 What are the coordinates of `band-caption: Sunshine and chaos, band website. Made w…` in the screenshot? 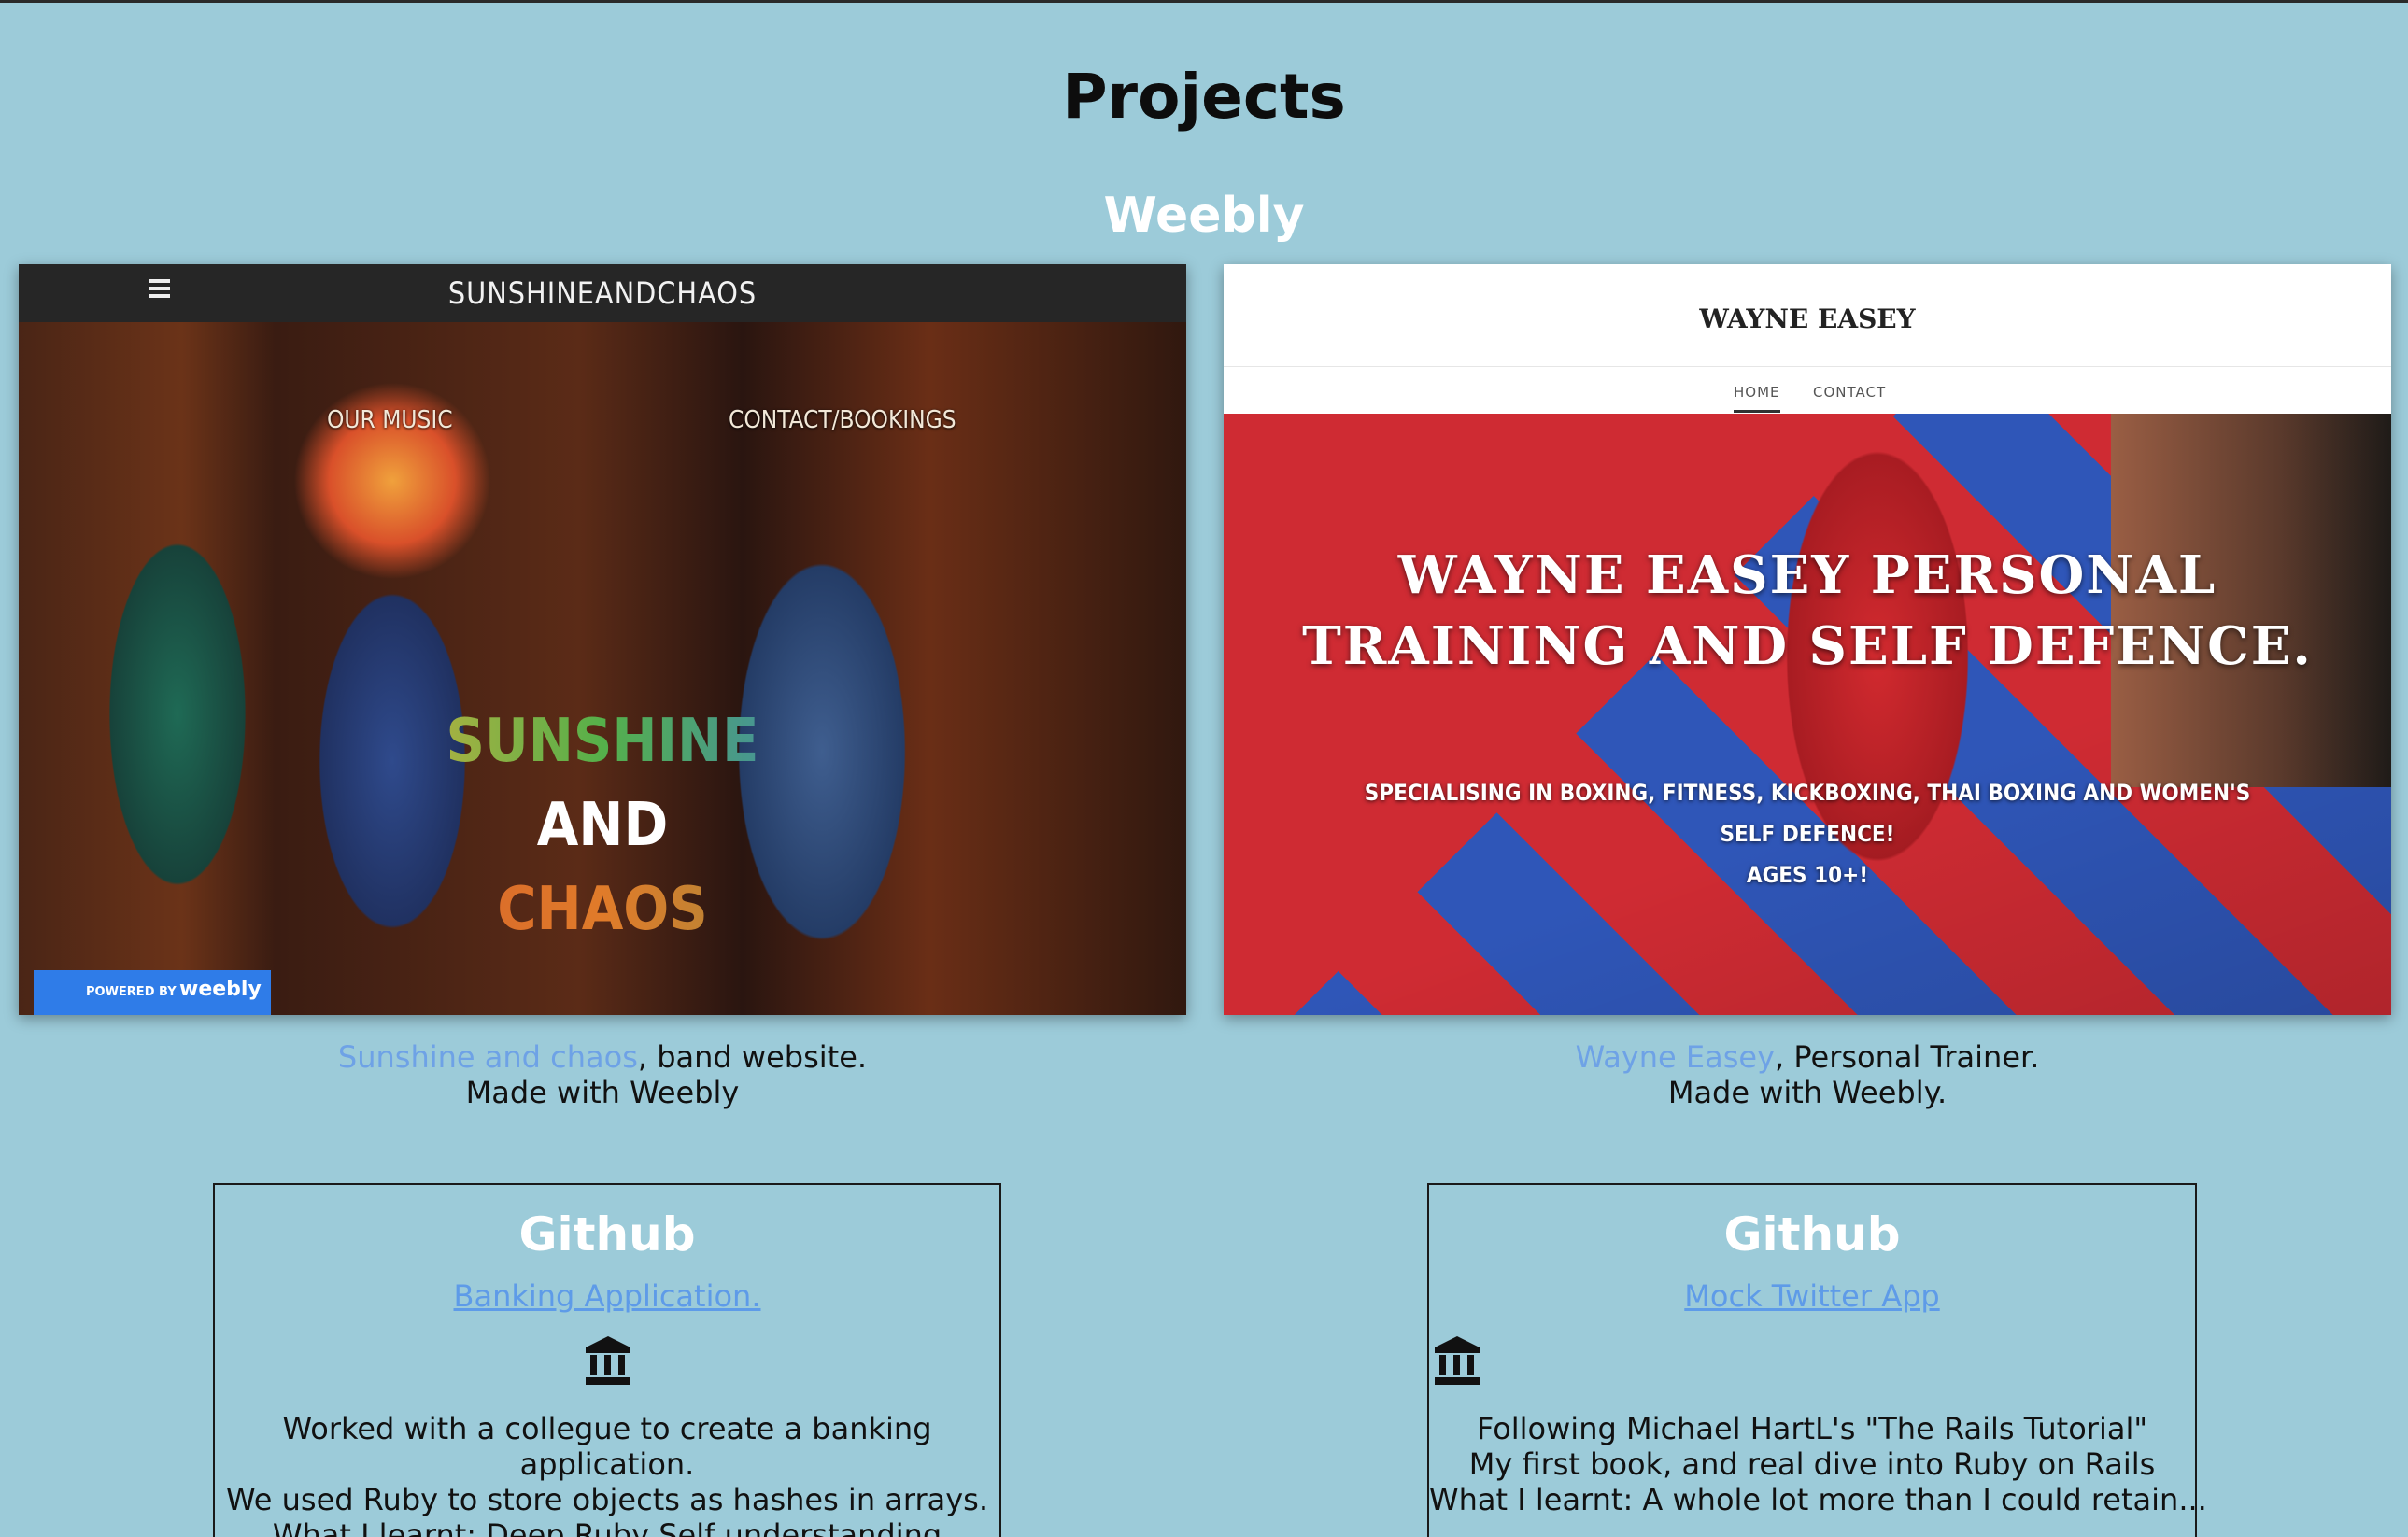 It's located at (602, 1074).